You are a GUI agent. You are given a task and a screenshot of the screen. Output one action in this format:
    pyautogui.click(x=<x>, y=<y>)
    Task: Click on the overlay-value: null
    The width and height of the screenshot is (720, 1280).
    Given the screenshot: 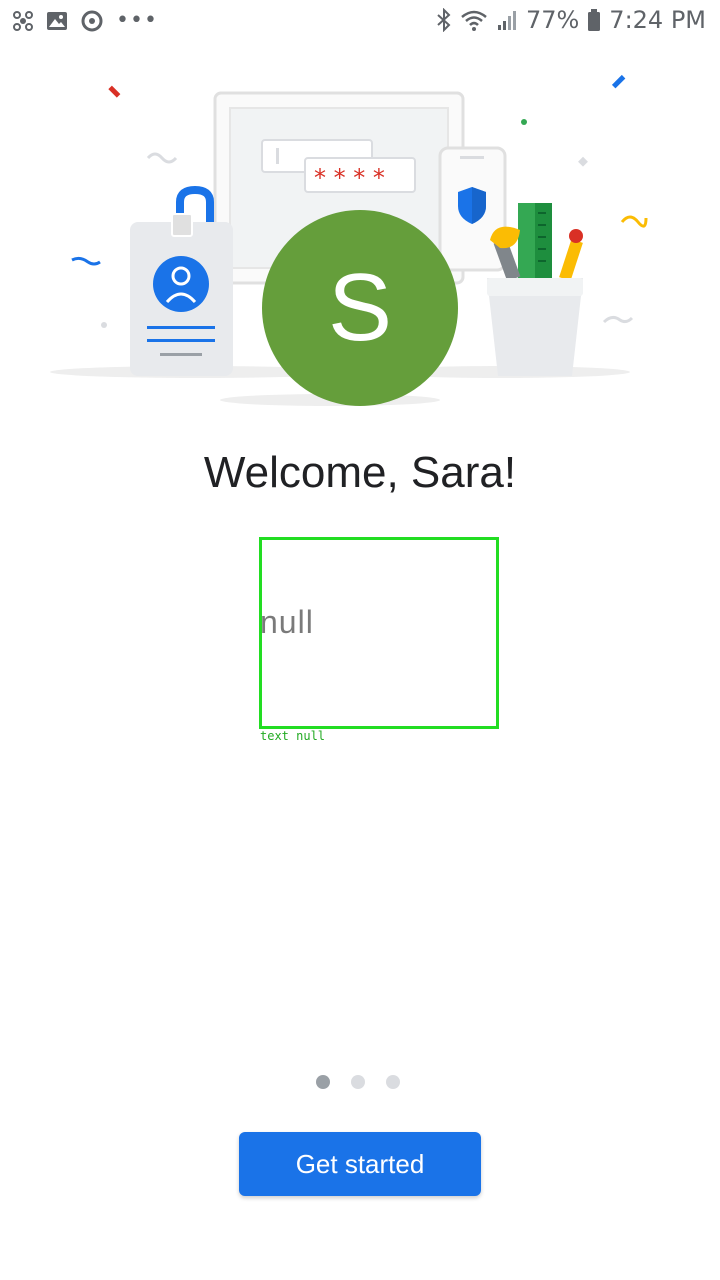 What is the action you would take?
    pyautogui.click(x=287, y=622)
    